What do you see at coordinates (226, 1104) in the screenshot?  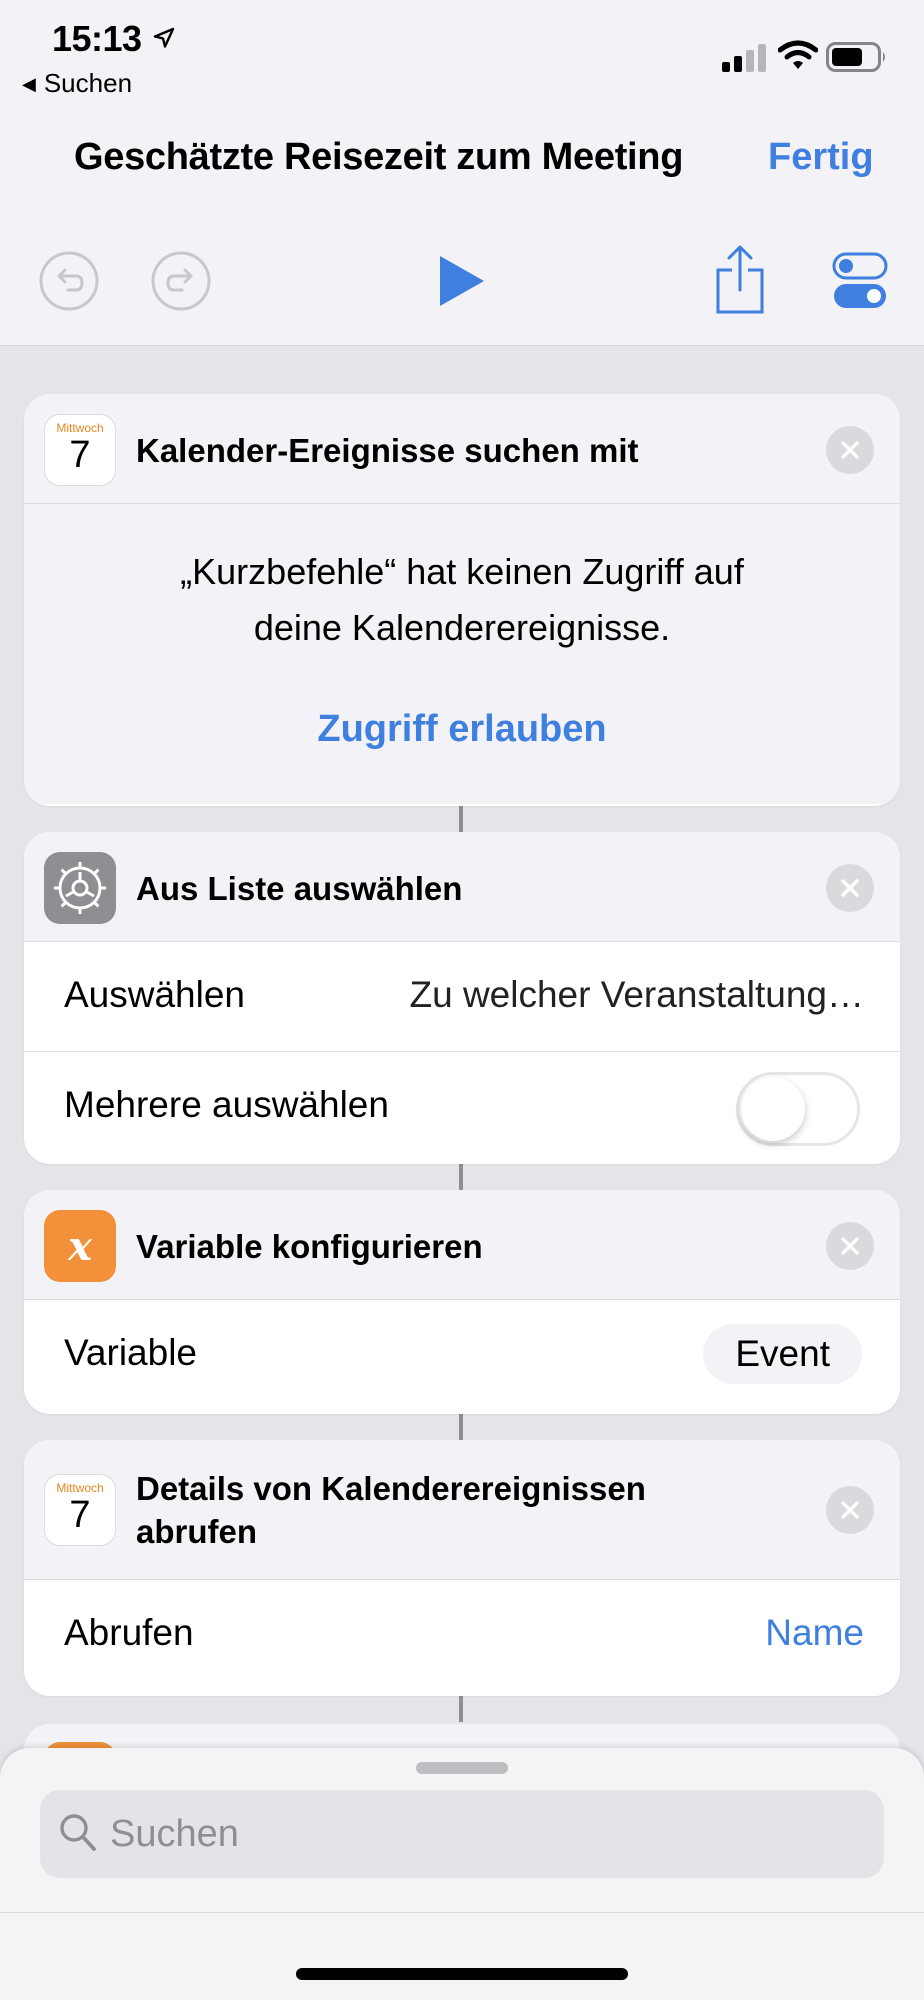 I see `row-label: Mehrere auswählen` at bounding box center [226, 1104].